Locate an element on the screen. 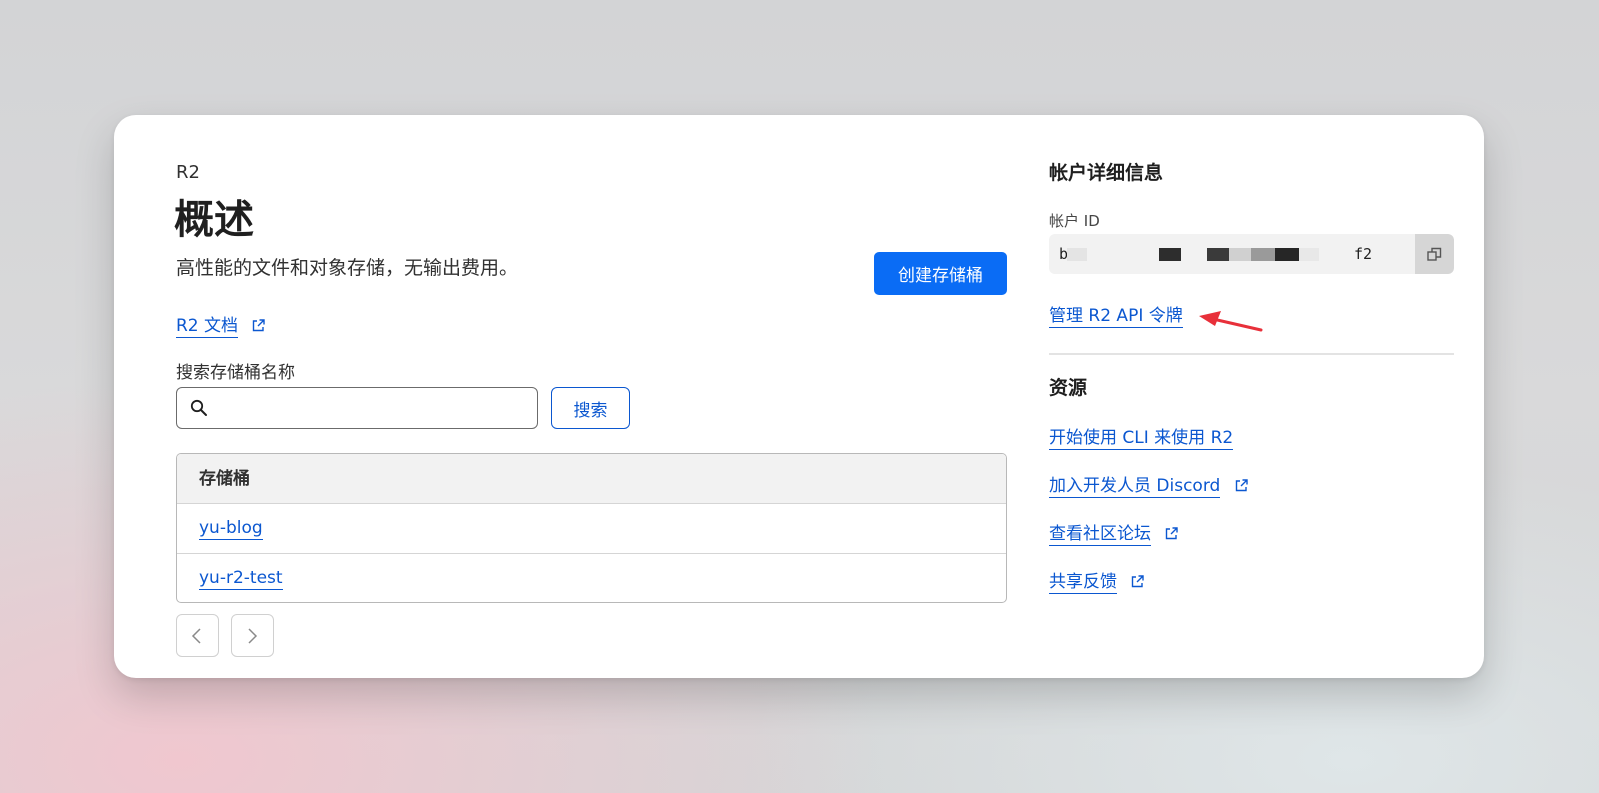  account-details-heading: 帐户详细信息 is located at coordinates (1106, 173).